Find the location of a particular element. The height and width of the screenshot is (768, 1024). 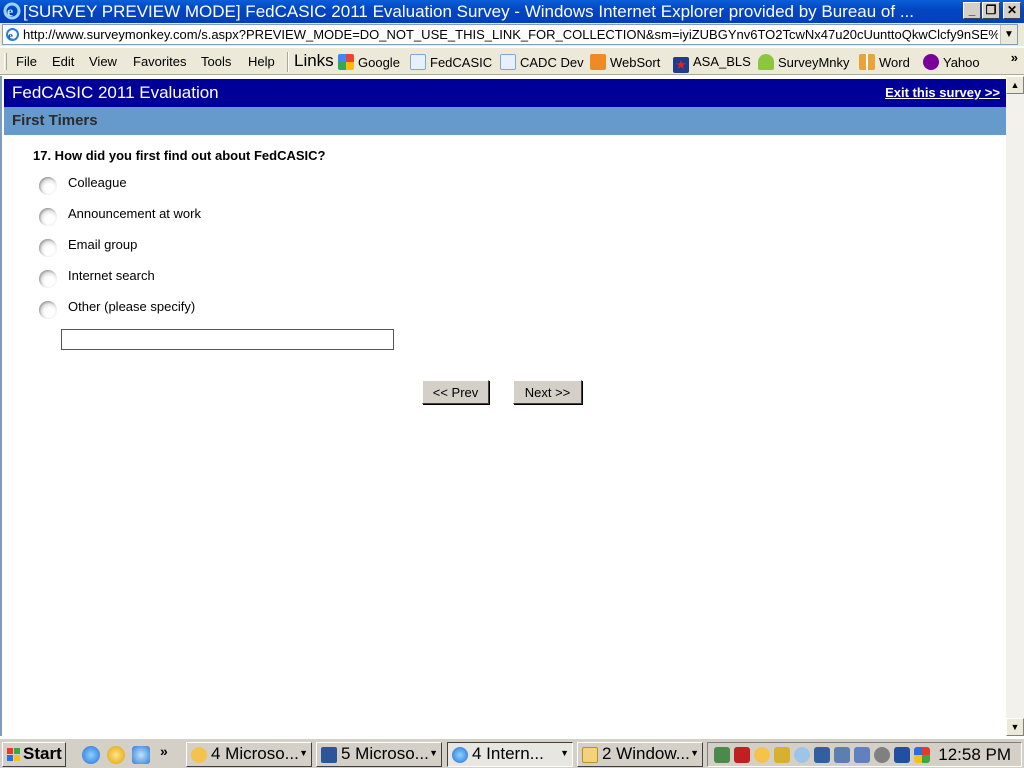

links-more-chevron: » is located at coordinates (1014, 57).